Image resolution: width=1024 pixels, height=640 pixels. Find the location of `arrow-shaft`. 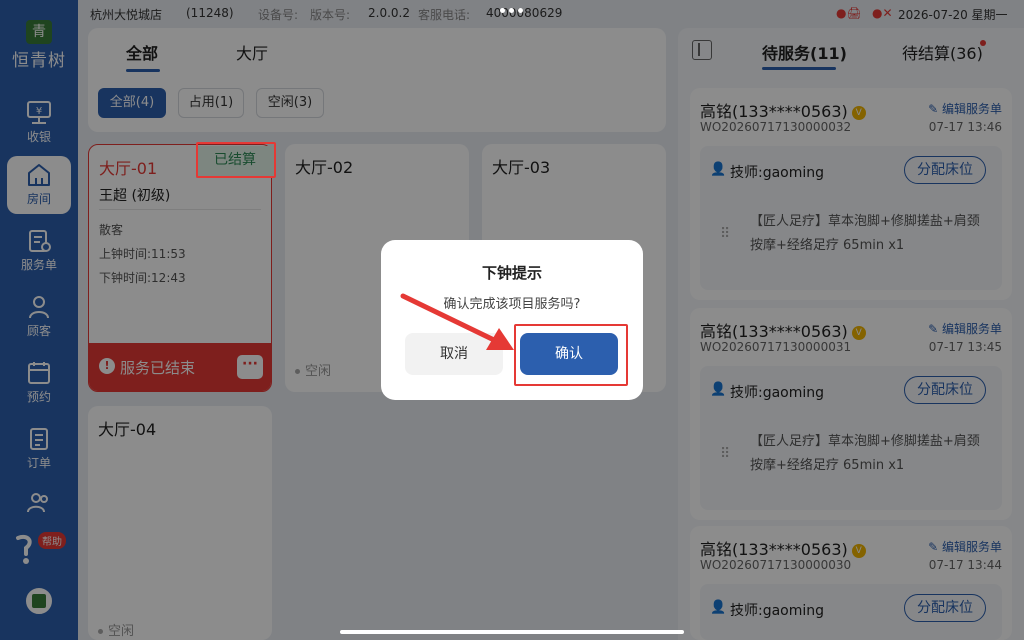

arrow-shaft is located at coordinates (448, 318).